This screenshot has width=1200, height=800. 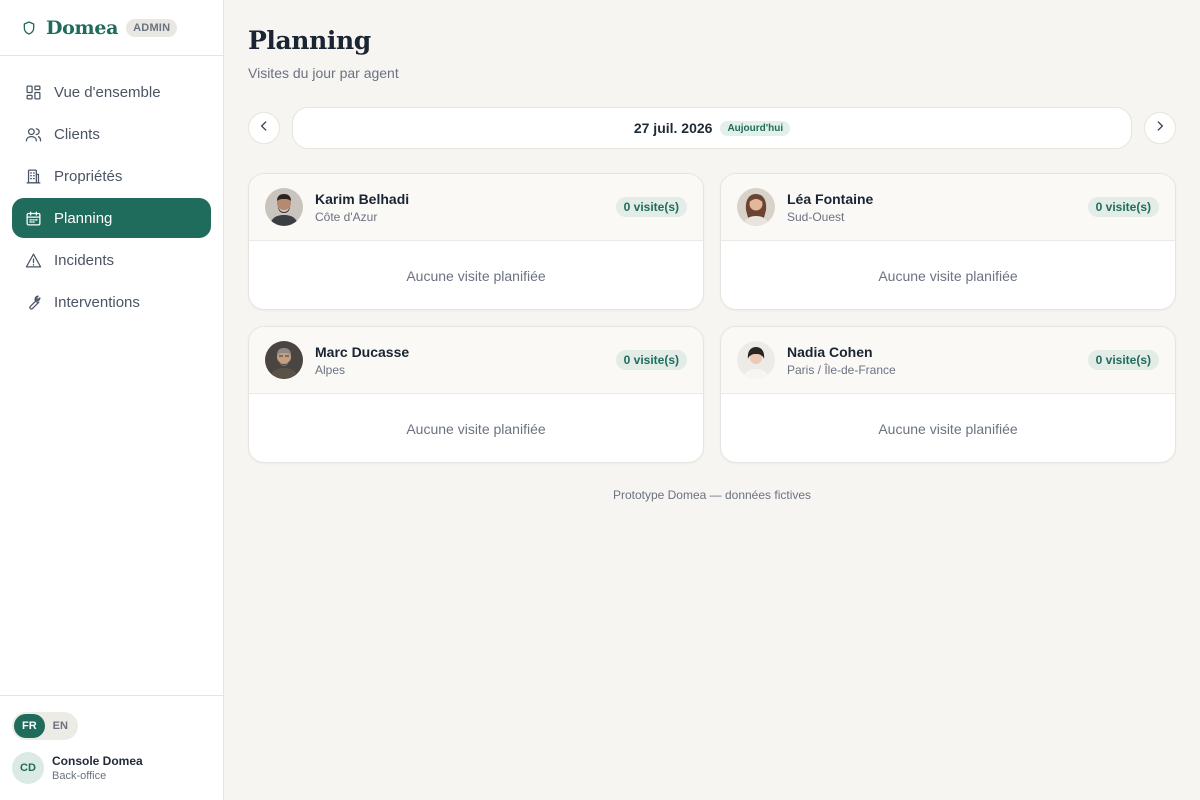 I want to click on date-display: 27 juil. 2026 Aujourd'hui, so click(x=712, y=128).